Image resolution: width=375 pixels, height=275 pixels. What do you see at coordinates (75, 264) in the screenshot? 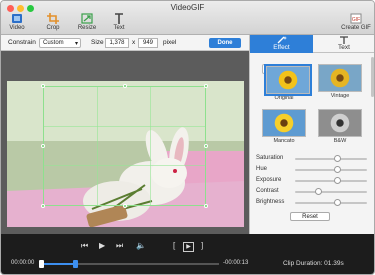
I see `end-marker` at bounding box center [75, 264].